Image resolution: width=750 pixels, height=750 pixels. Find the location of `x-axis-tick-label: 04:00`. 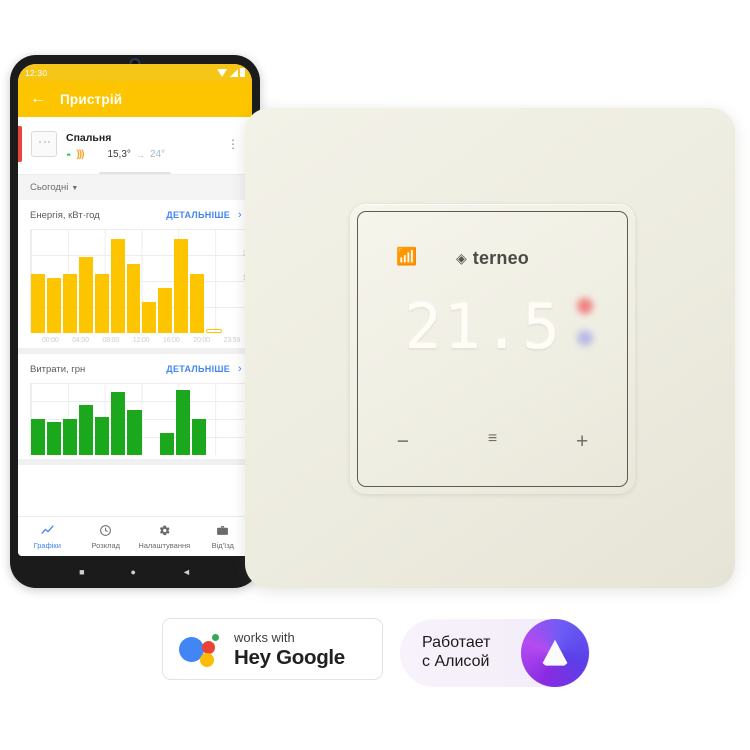

x-axis-tick-label: 04:00 is located at coordinates (80, 340).